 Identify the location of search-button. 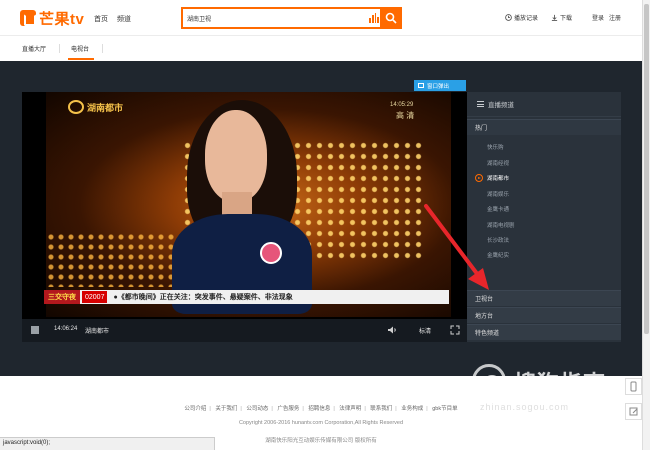
(391, 18).